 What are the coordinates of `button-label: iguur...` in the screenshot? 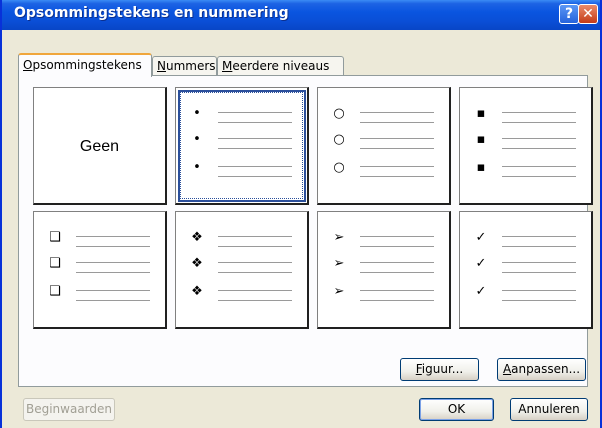 It's located at (442, 369).